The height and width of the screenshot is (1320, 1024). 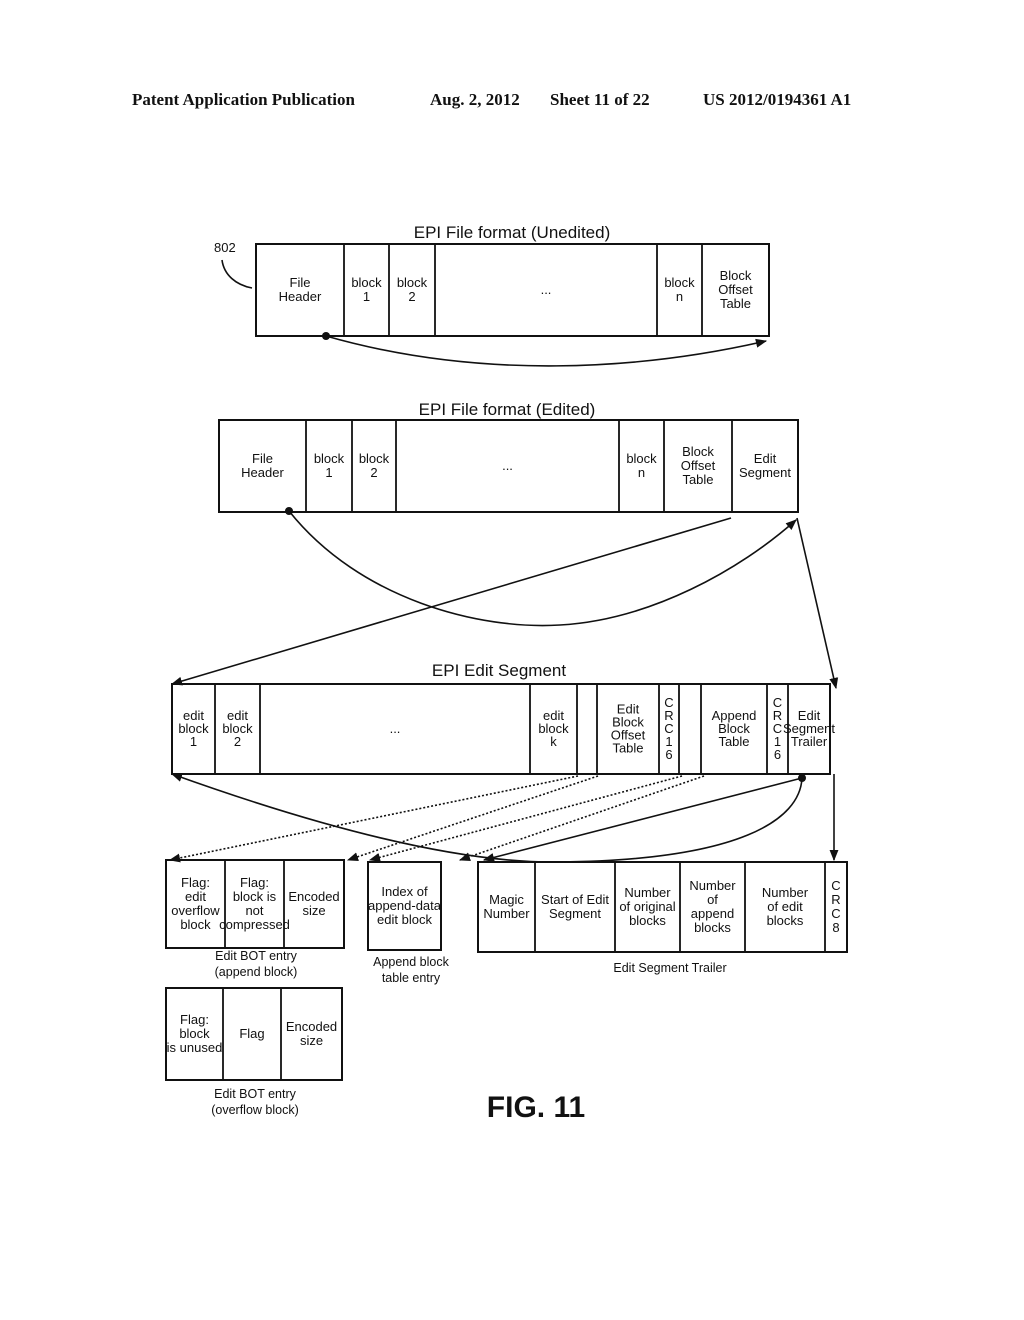 What do you see at coordinates (785, 906) in the screenshot?
I see `cell-label: of edit` at bounding box center [785, 906].